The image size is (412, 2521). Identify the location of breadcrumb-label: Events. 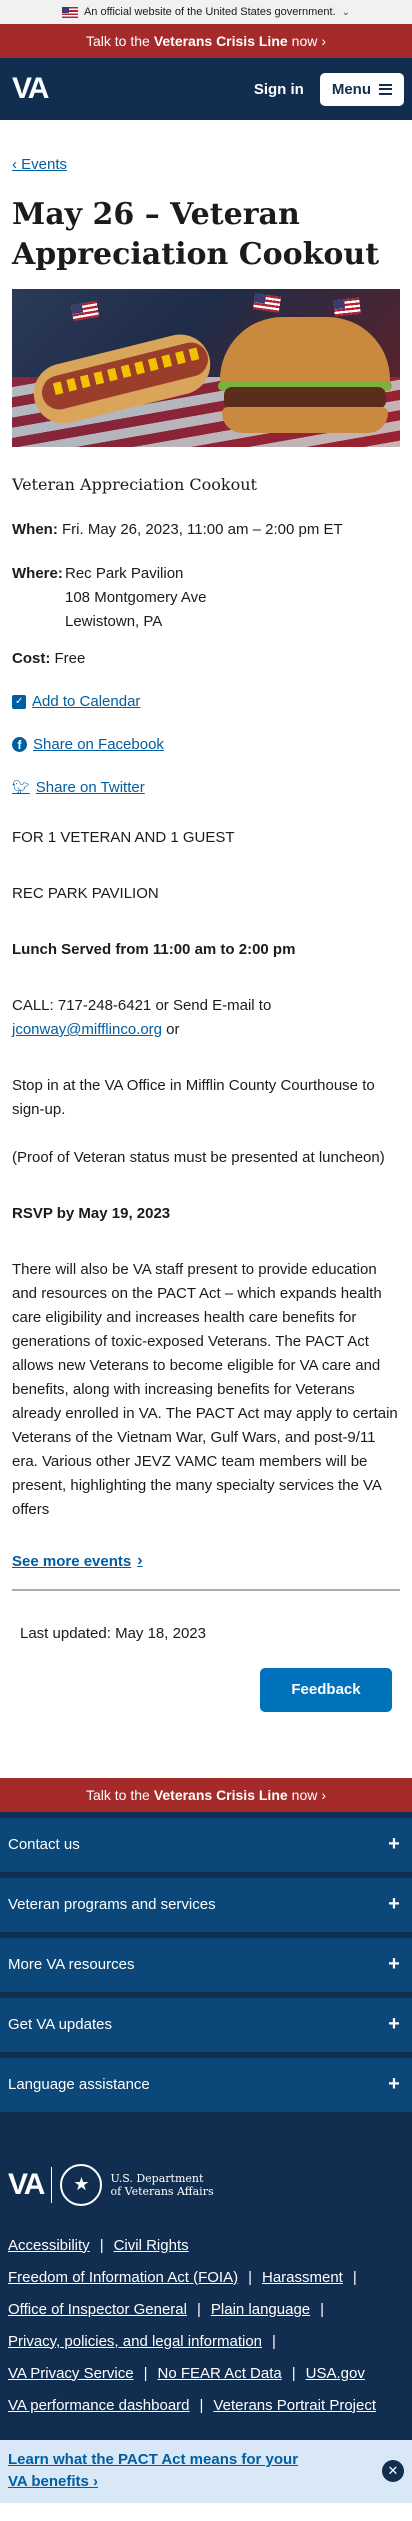
(44, 164).